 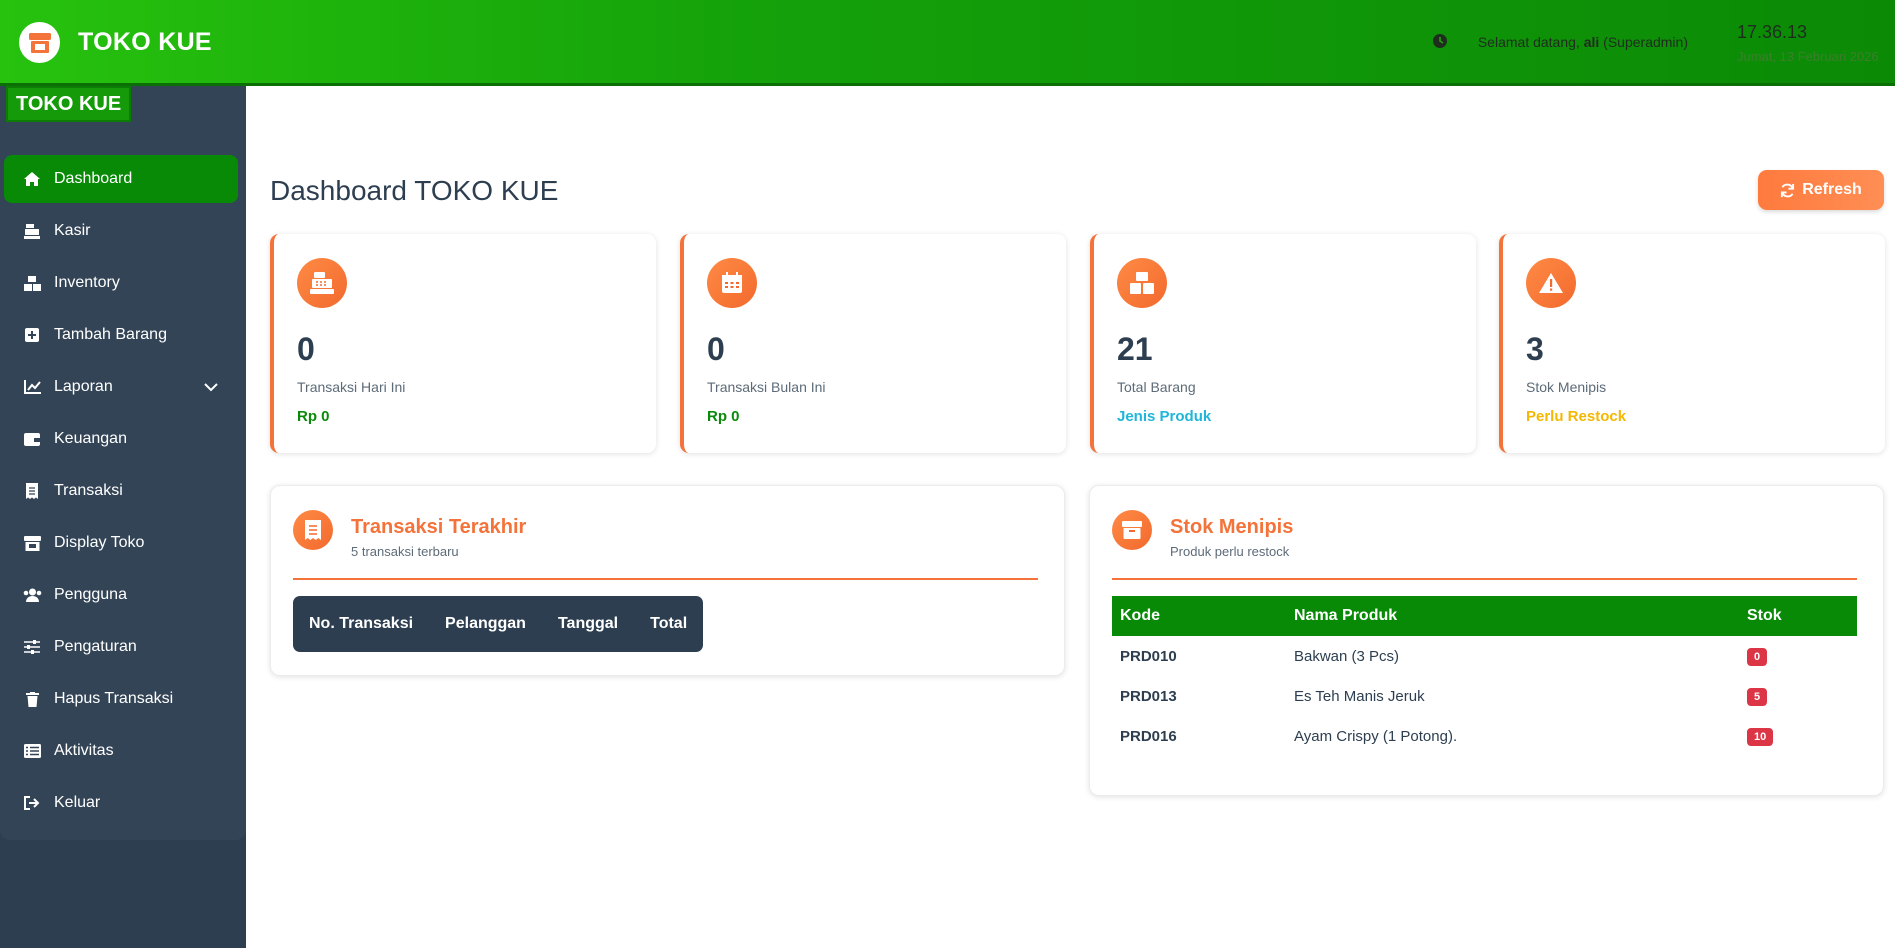 What do you see at coordinates (1135, 349) in the screenshot?
I see `stat-value: 21` at bounding box center [1135, 349].